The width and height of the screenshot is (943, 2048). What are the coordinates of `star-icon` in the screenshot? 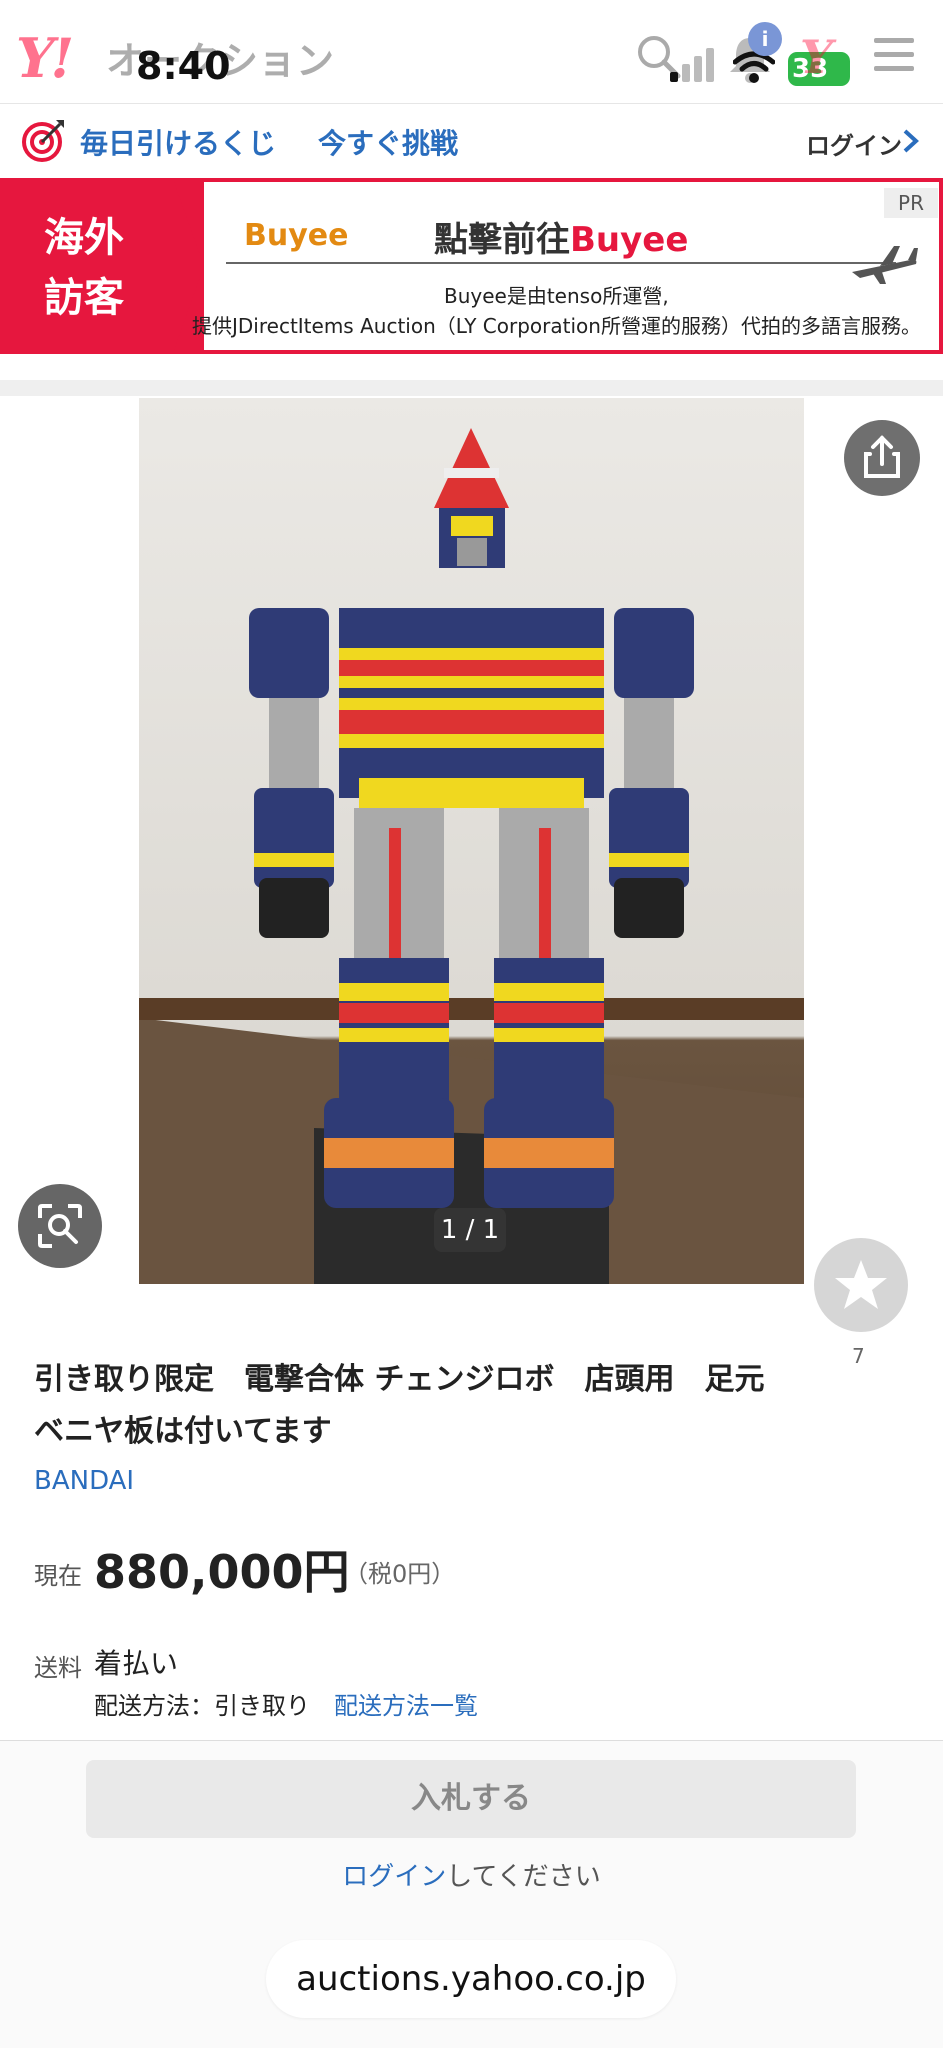 It's located at (861, 1284).